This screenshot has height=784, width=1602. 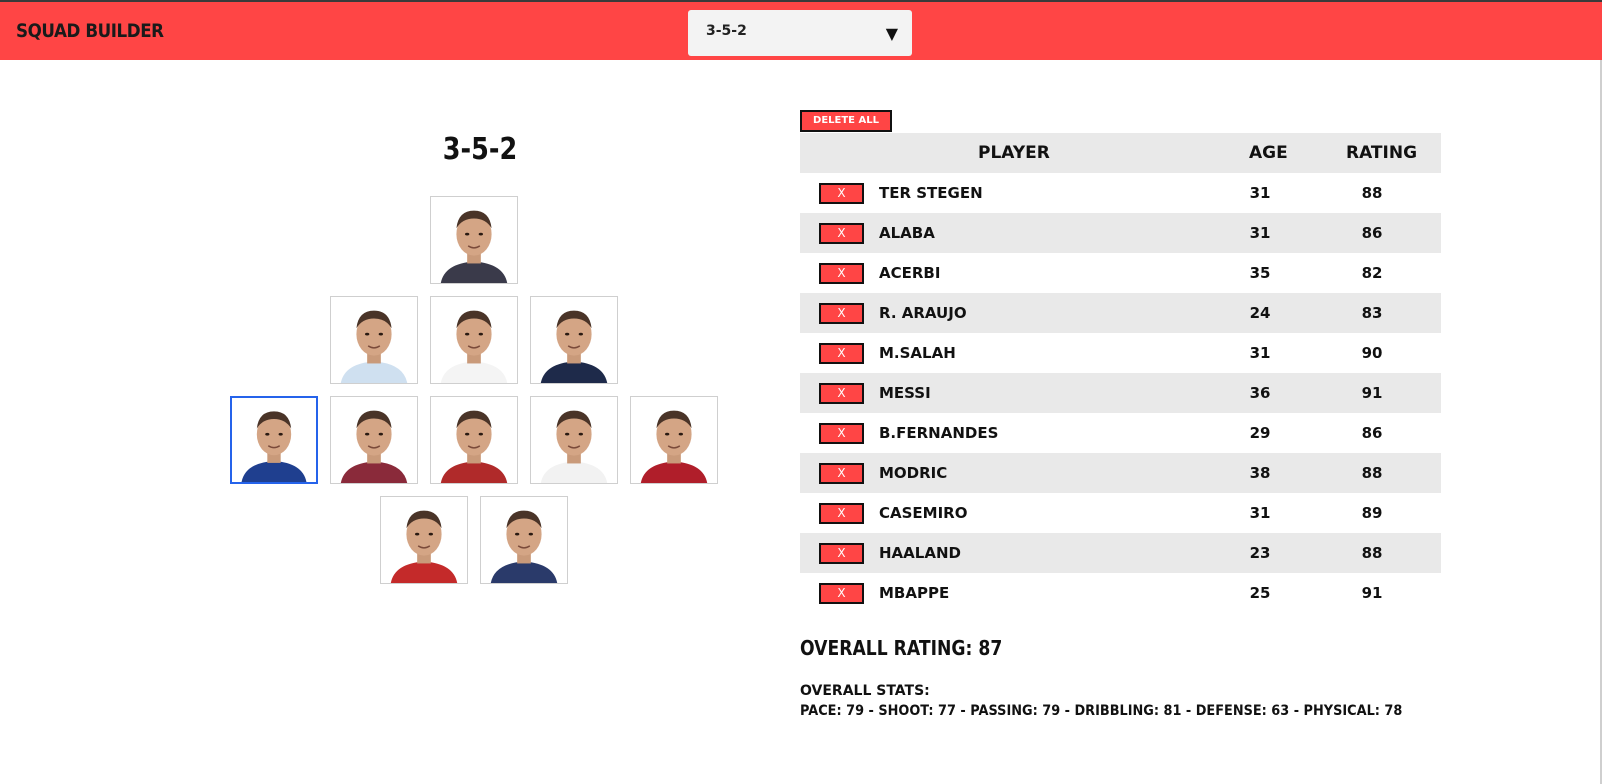 I want to click on app-title: SQUAD BUILDER, so click(x=90, y=31).